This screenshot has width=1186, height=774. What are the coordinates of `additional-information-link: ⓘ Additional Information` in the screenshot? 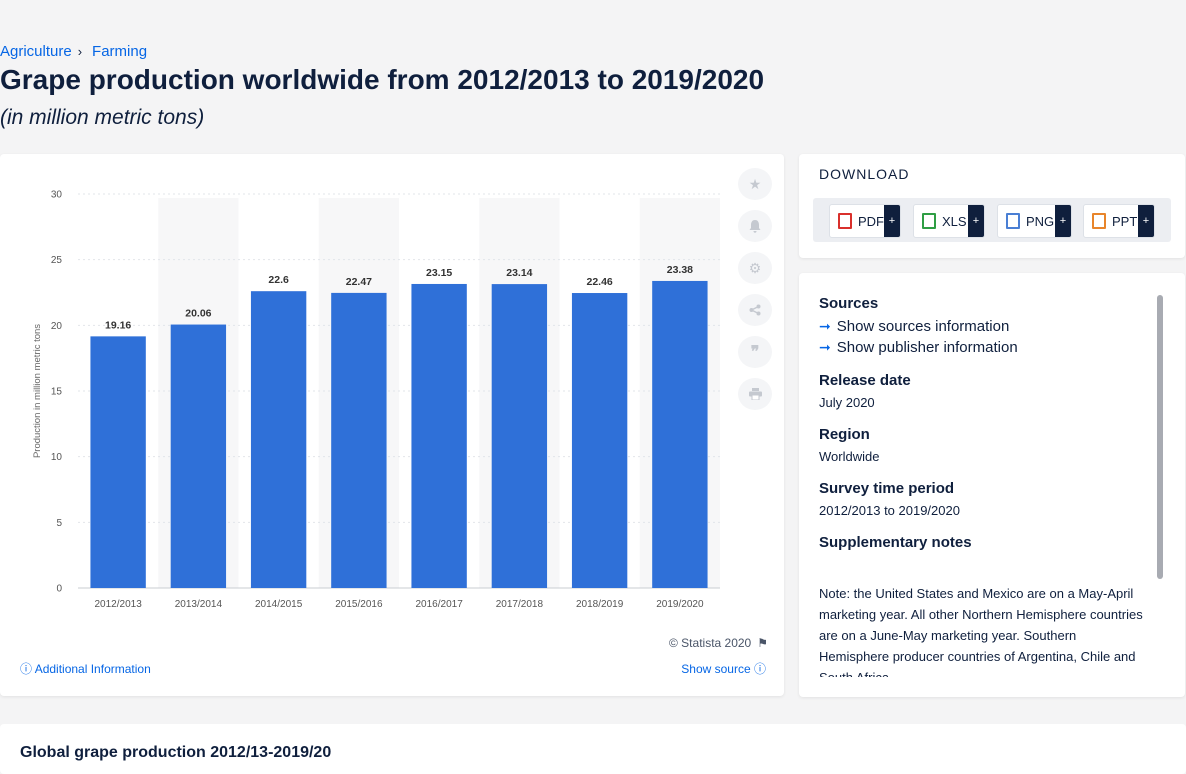 It's located at (85, 668).